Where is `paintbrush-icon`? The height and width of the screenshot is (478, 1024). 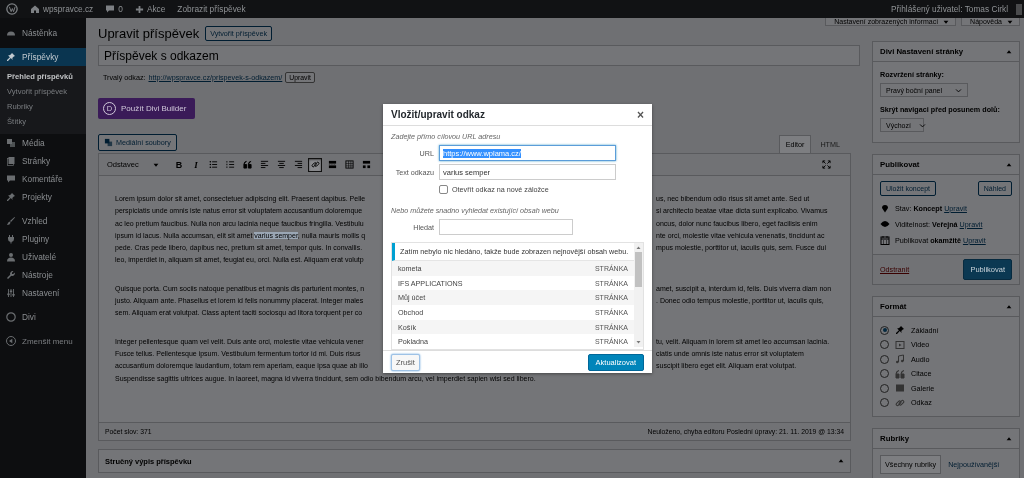 paintbrush-icon is located at coordinates (11, 221).